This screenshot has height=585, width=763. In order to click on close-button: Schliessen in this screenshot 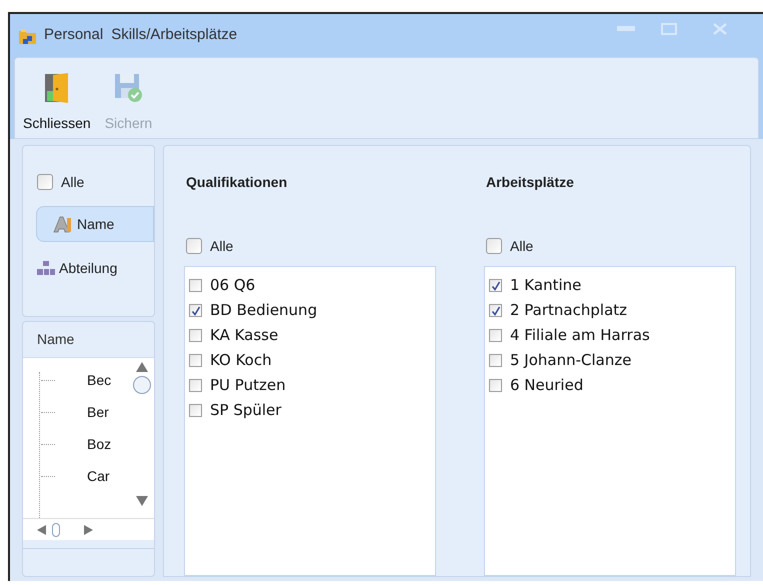, I will do `click(57, 103)`.